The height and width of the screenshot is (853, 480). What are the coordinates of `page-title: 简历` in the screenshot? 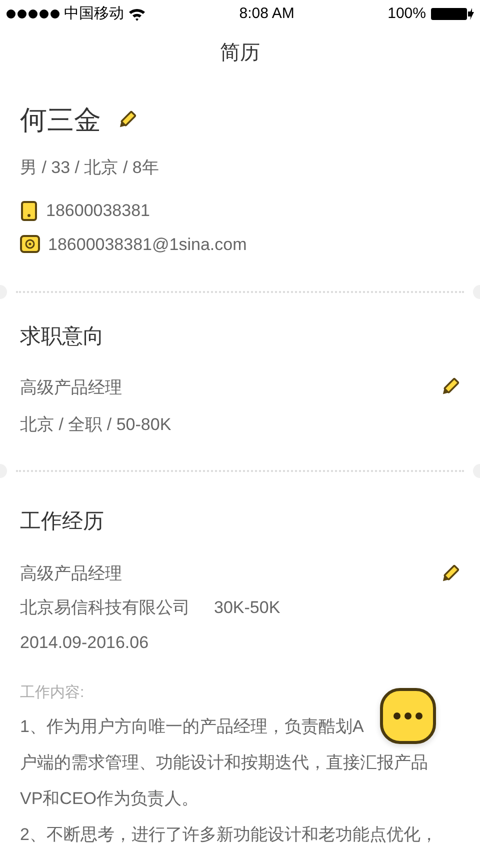 It's located at (240, 53).